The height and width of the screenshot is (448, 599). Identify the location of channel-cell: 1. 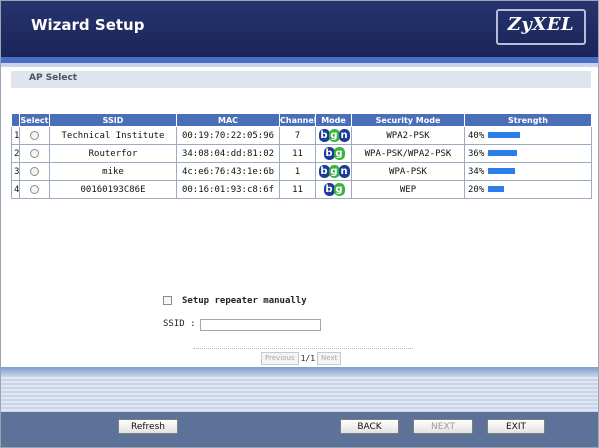
(297, 171).